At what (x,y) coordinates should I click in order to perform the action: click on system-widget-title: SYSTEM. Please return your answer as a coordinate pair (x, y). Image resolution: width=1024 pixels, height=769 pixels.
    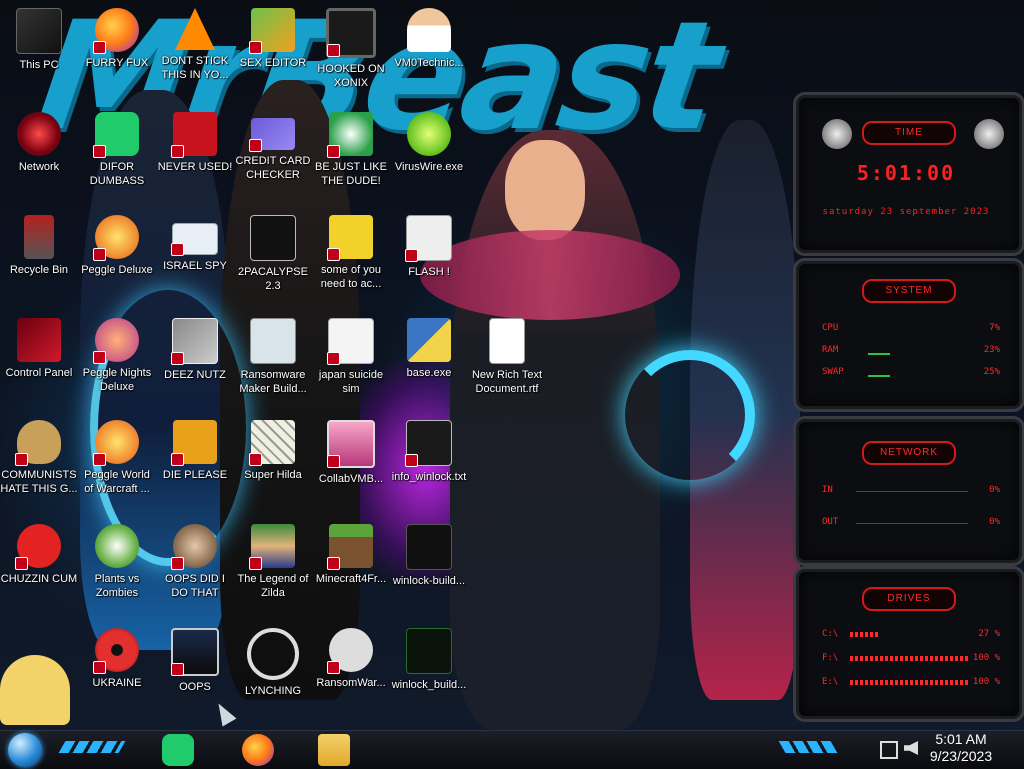
    Looking at the image, I should click on (909, 291).